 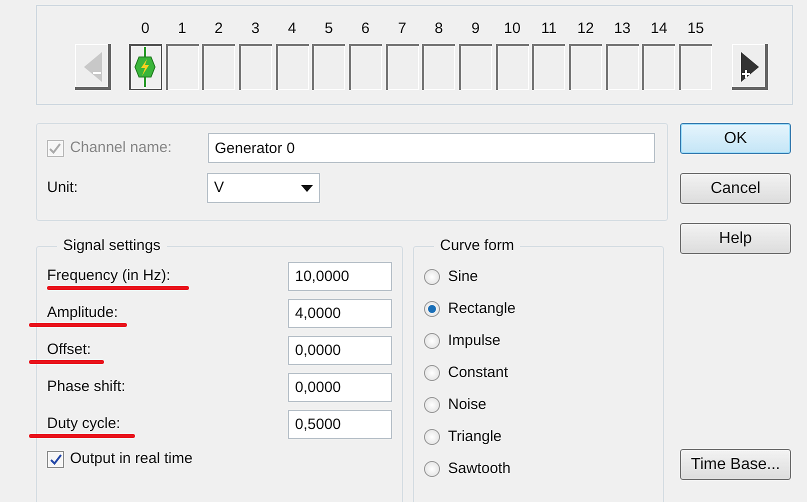 What do you see at coordinates (108, 276) in the screenshot?
I see `field-label: Frequency (in Hz):` at bounding box center [108, 276].